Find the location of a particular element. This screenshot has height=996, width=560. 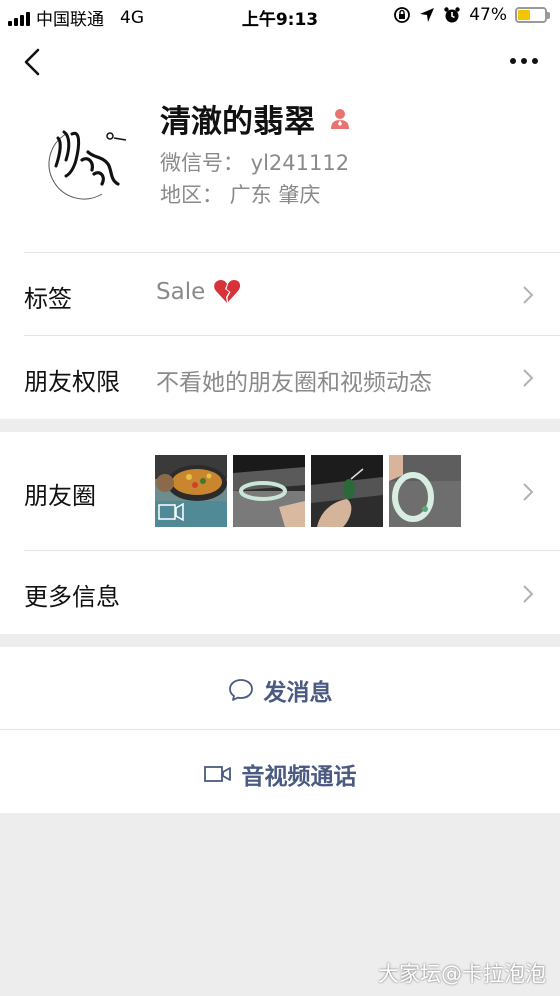

row-moments-label: 朋友圈 is located at coordinates (60, 496).